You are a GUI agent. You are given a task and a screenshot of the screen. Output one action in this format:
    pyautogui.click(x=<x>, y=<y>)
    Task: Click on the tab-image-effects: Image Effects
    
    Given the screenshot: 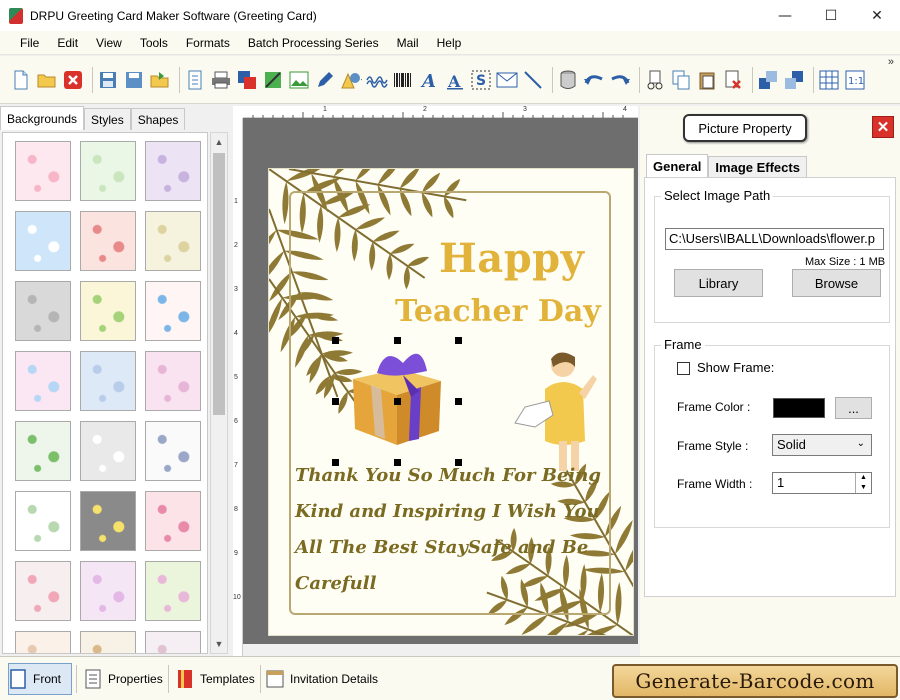 What is the action you would take?
    pyautogui.click(x=757, y=167)
    